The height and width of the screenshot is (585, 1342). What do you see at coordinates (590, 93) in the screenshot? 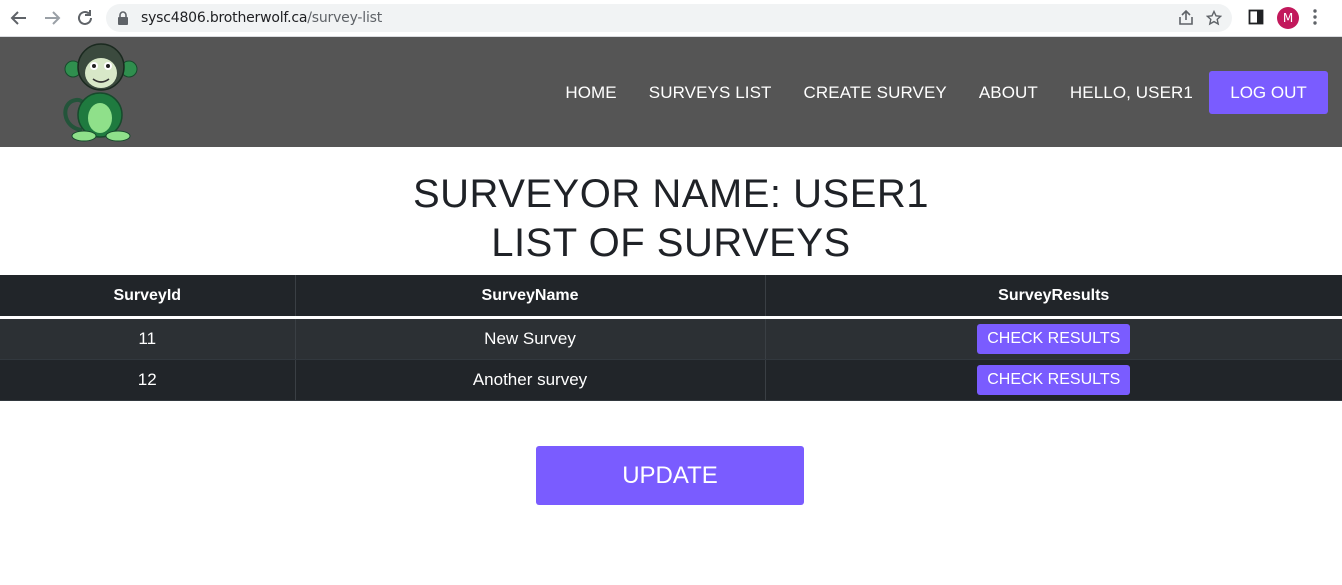
I see `nav-home: HOME` at bounding box center [590, 93].